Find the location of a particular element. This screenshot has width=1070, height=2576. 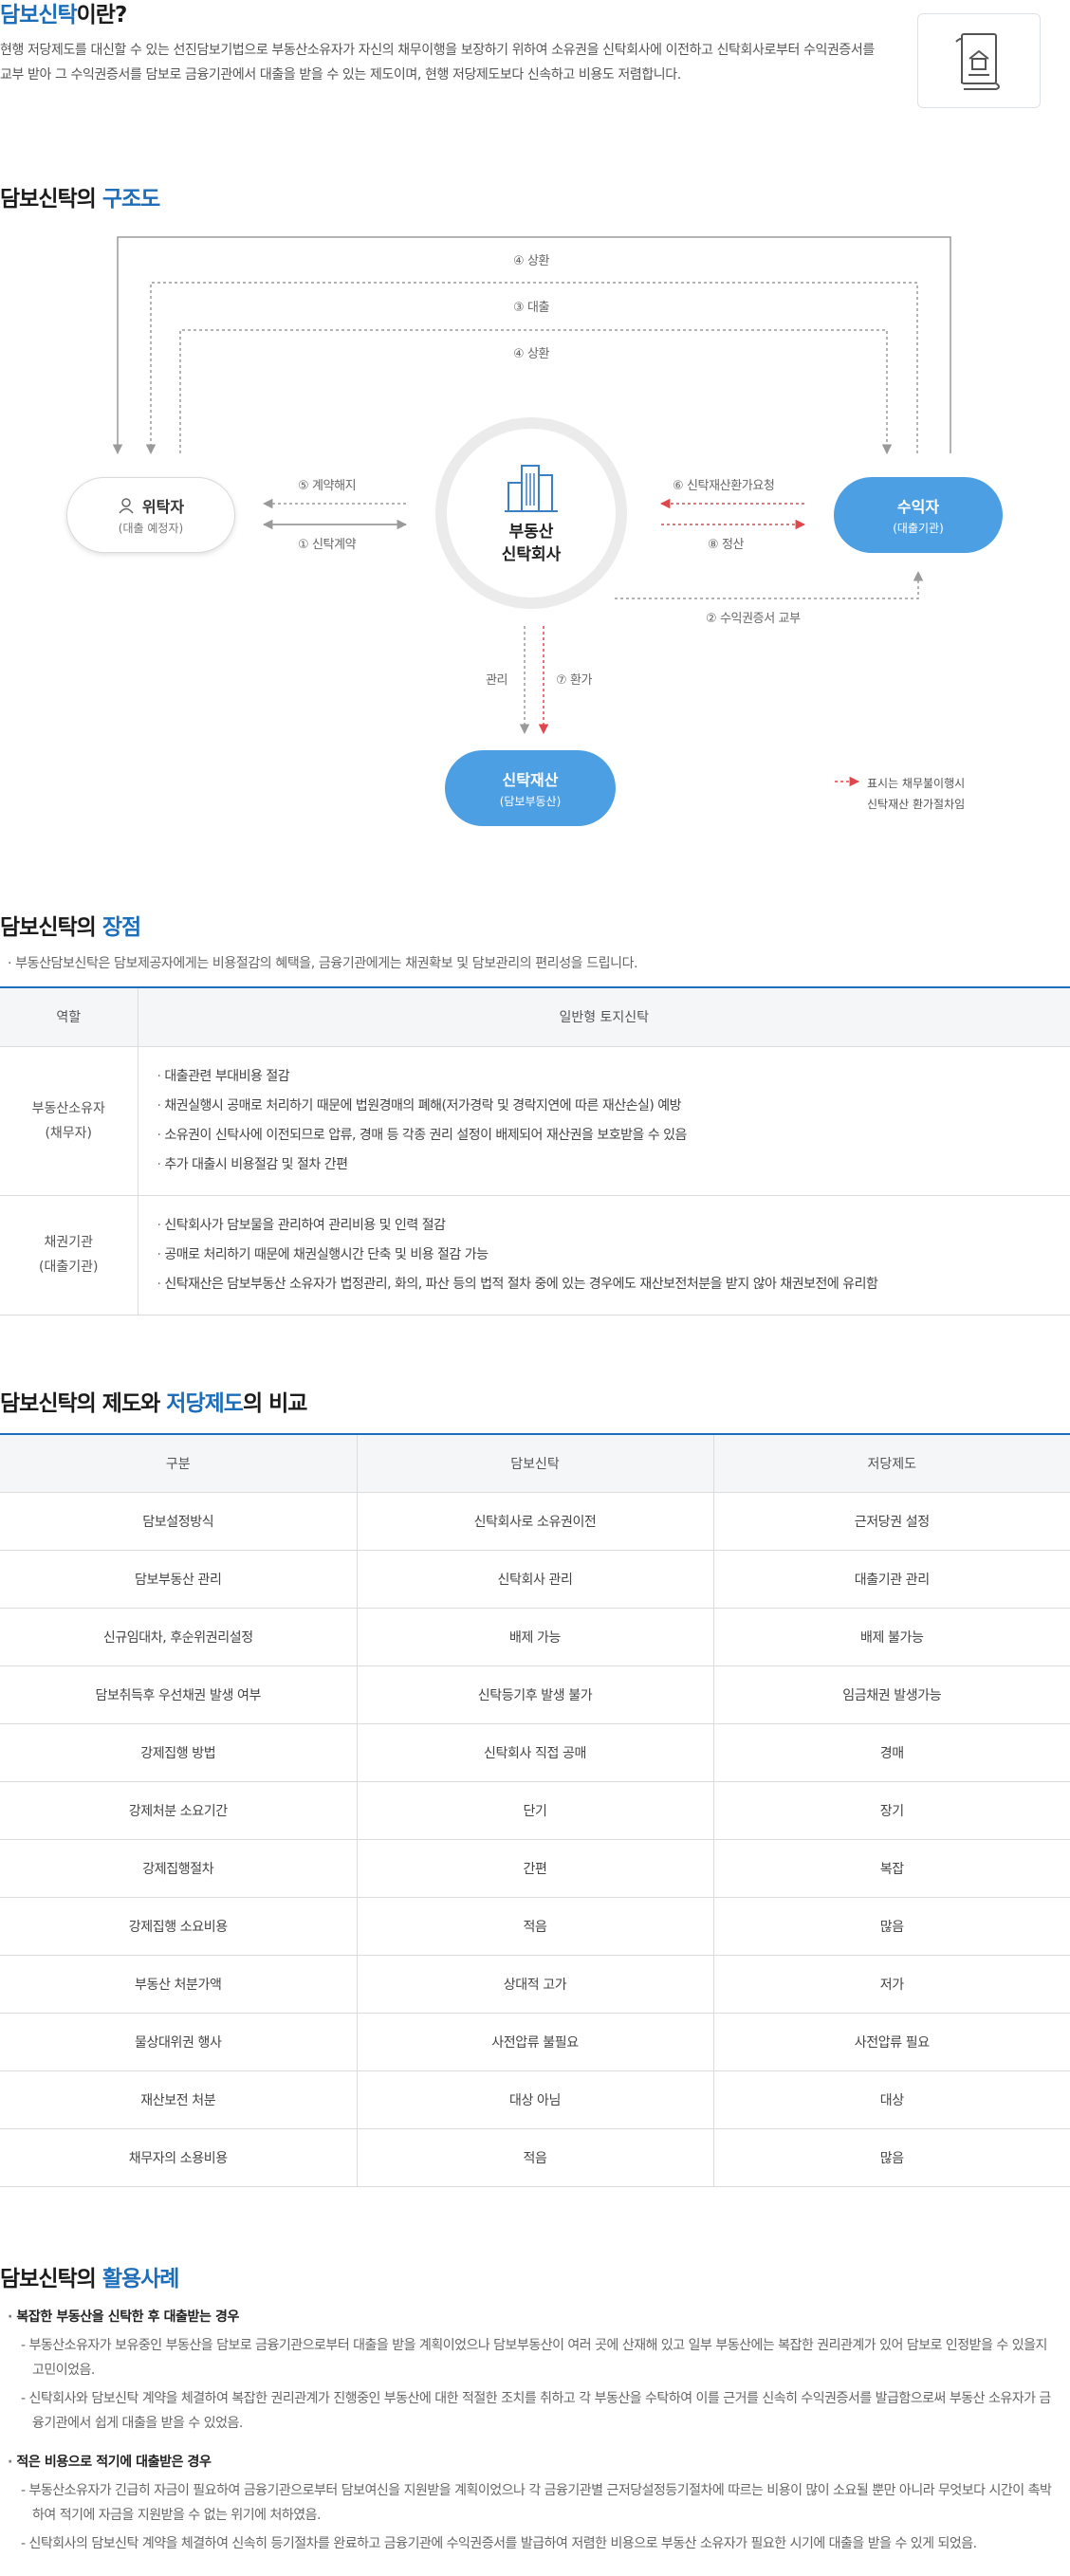

table-row: 강제집행 소요비용 적음 많음 is located at coordinates (535, 1926).